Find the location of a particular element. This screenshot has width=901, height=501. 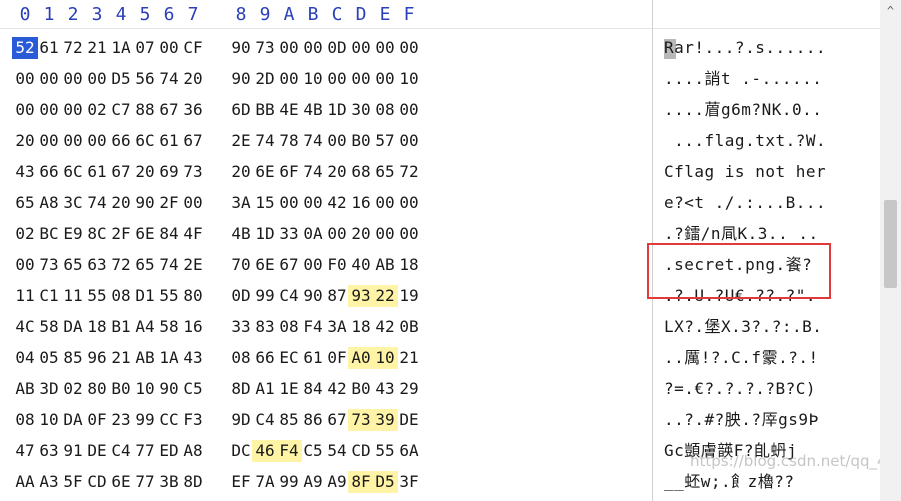

hex-byte: 0F is located at coordinates (97, 420).